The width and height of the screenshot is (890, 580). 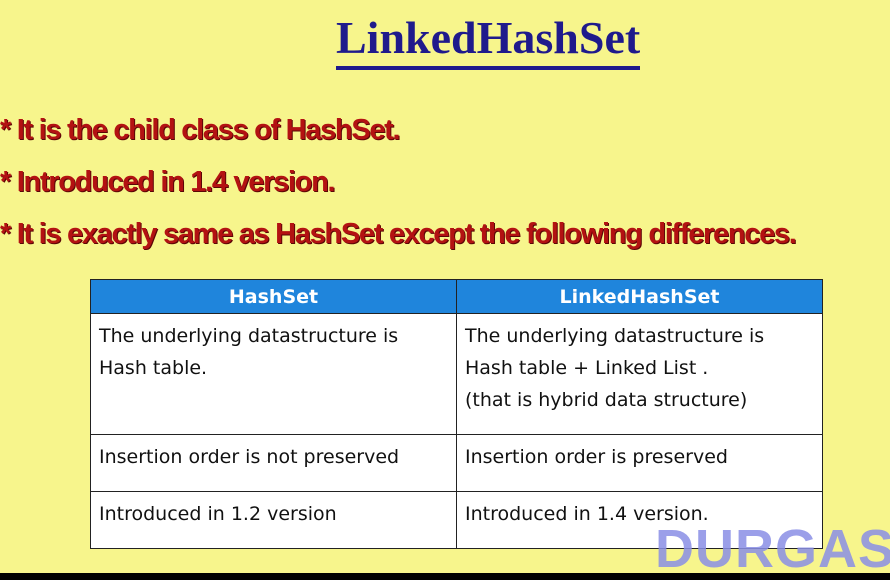 What do you see at coordinates (606, 400) in the screenshot?
I see `cell-line: (that is hybrid data structure)` at bounding box center [606, 400].